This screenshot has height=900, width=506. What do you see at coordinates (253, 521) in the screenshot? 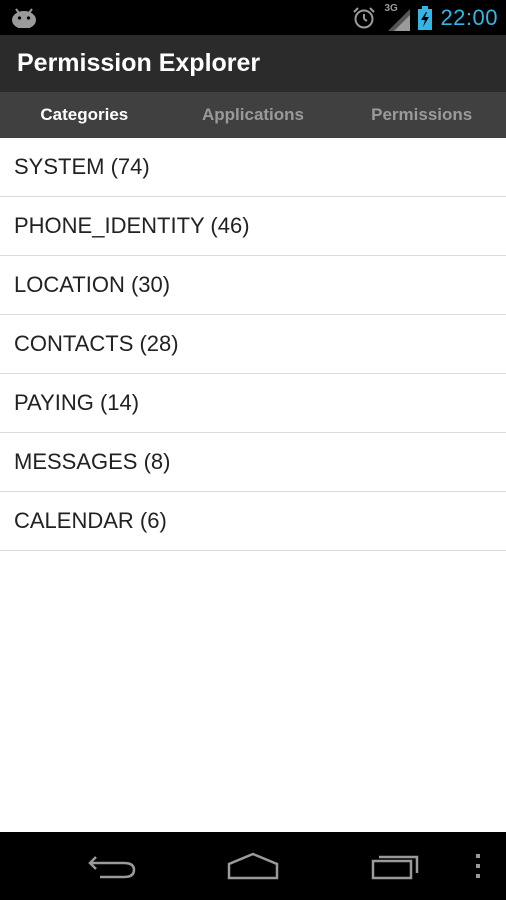
I see `list-item: CALENDAR (6)` at bounding box center [253, 521].